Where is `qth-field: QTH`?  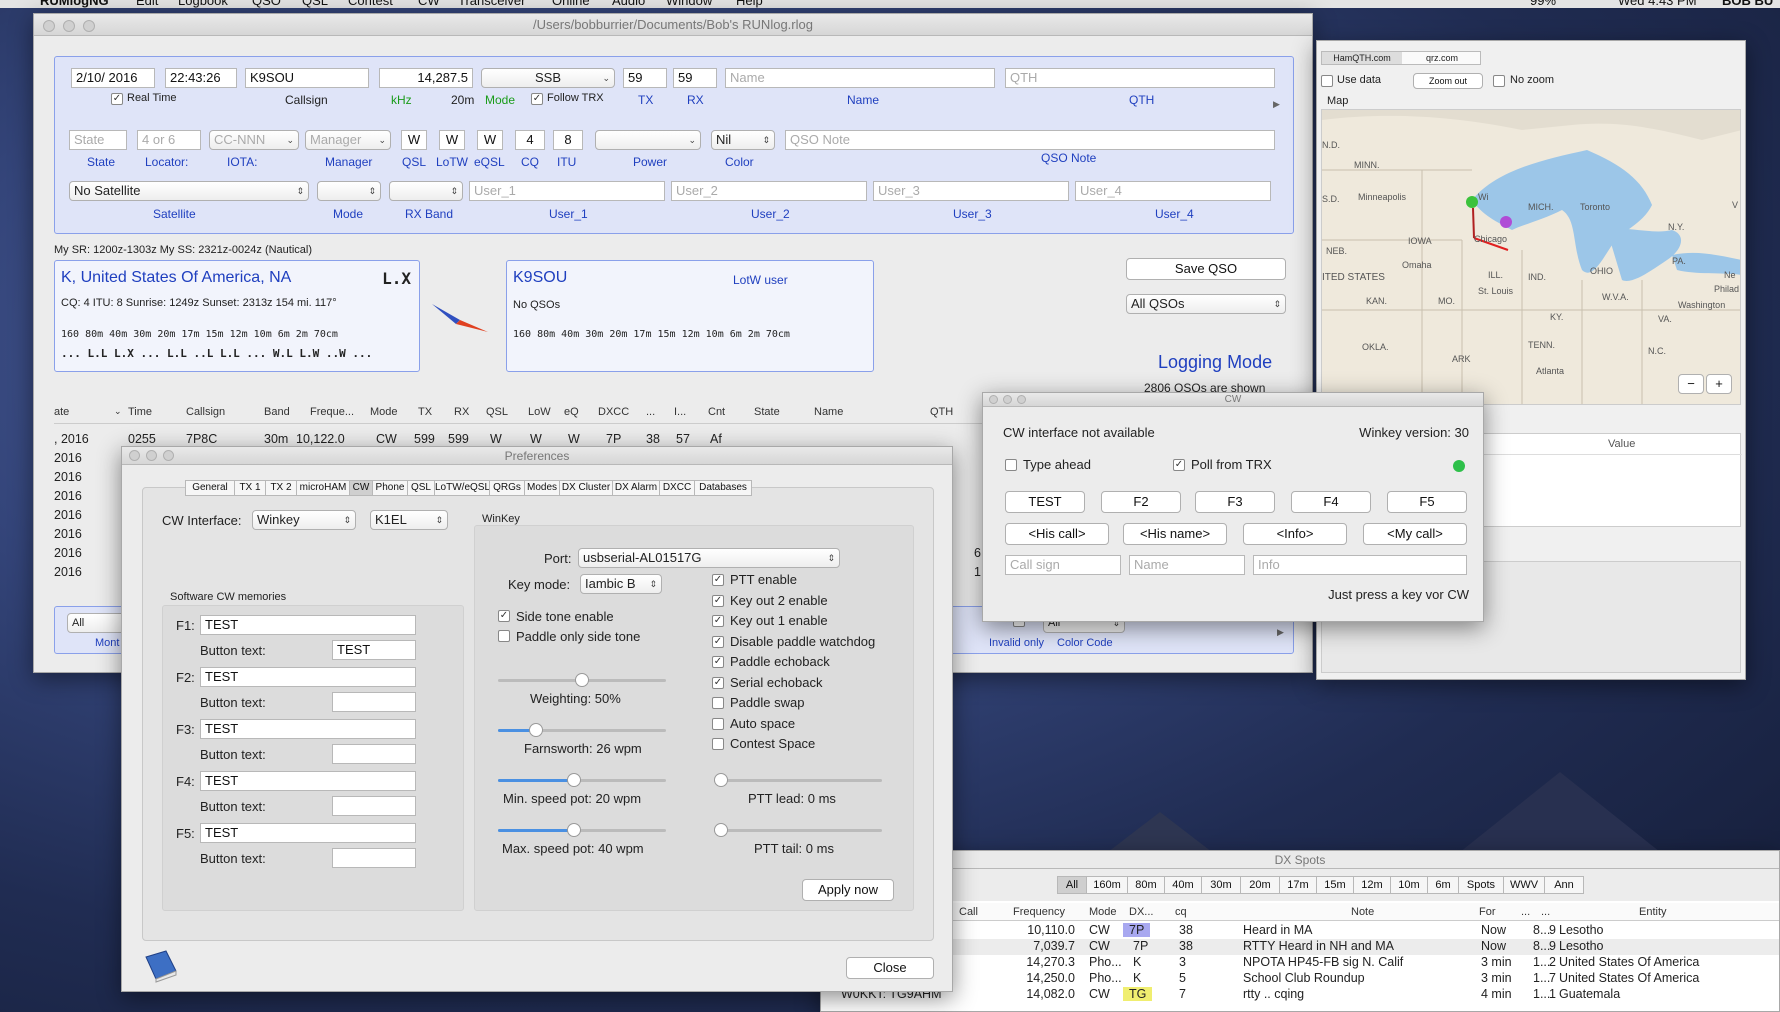
qth-field: QTH is located at coordinates (1140, 78).